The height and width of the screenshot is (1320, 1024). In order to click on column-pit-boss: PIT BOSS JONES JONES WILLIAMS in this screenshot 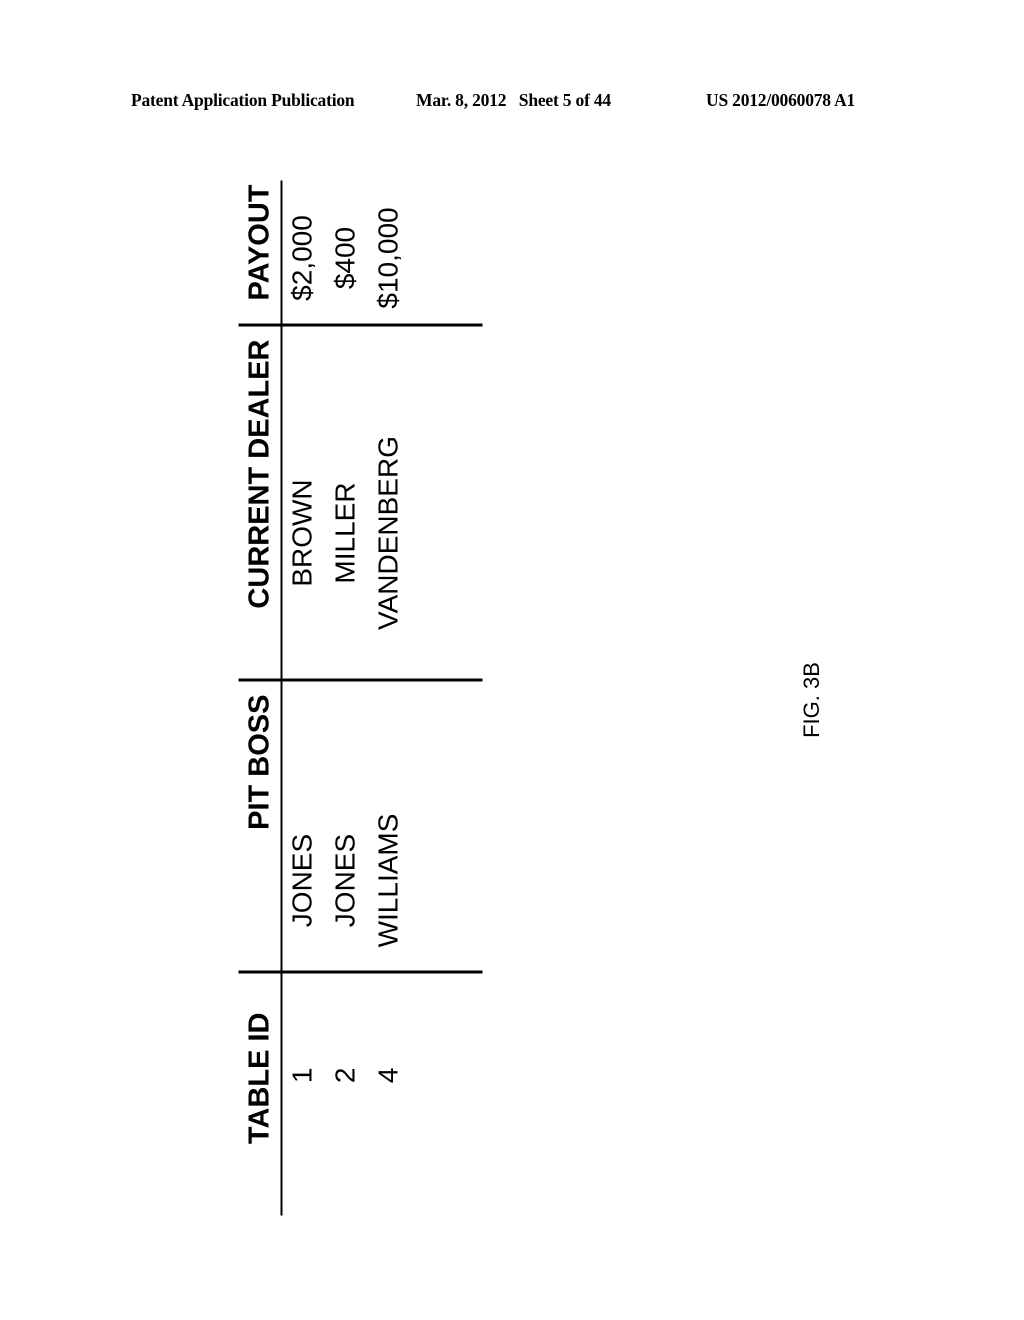, I will do `click(360, 826)`.